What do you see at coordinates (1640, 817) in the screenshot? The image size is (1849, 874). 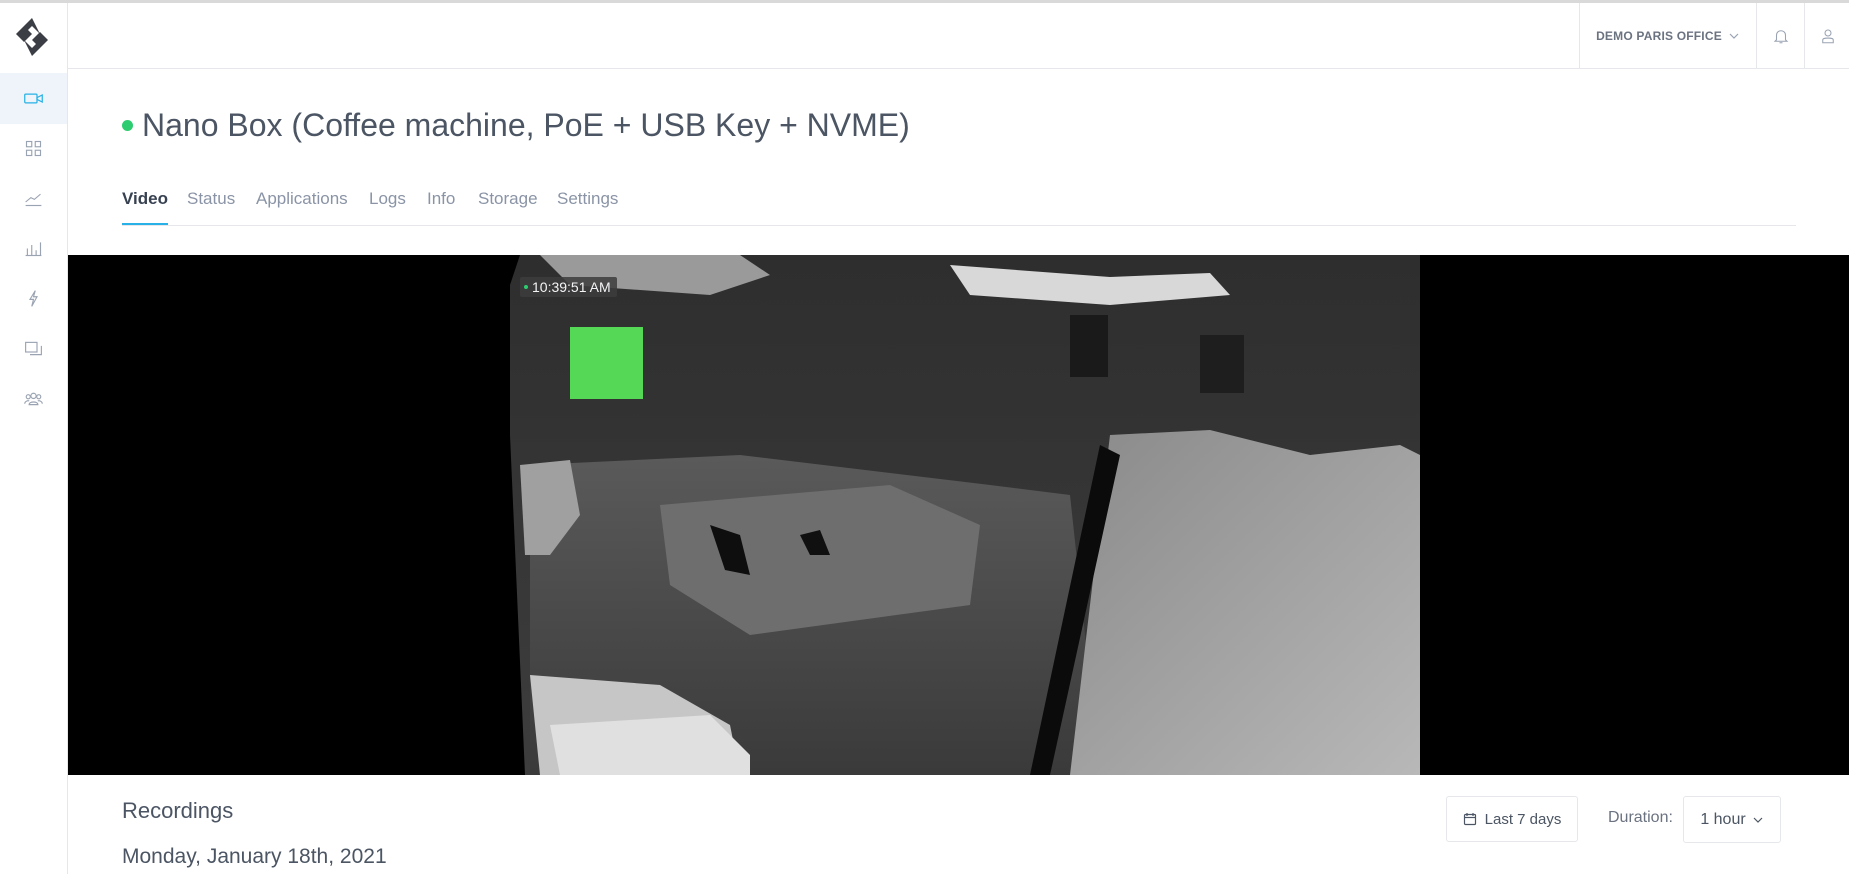 I see `duration-label: Duration:` at bounding box center [1640, 817].